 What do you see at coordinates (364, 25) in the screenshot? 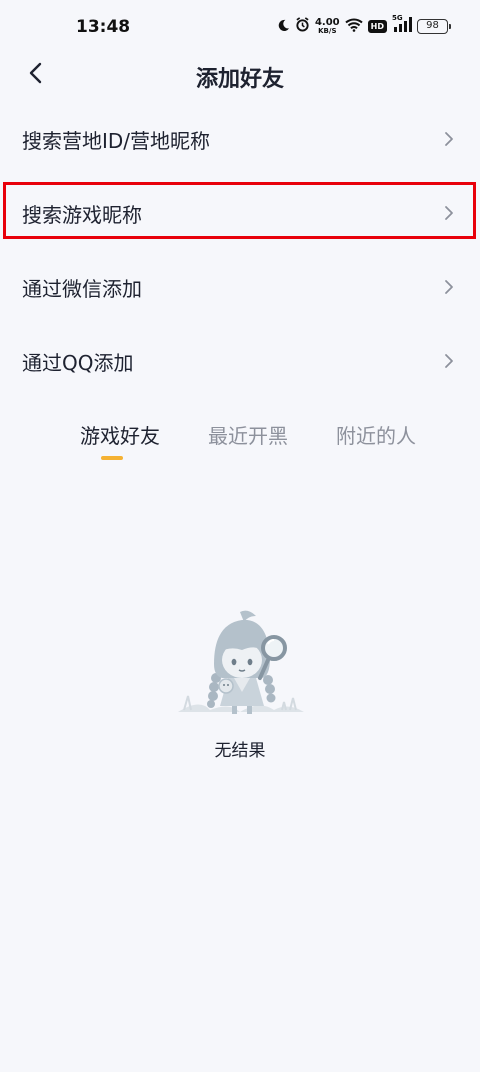
I see `status-icons: 4.00 KB/S HD 5G 98` at bounding box center [364, 25].